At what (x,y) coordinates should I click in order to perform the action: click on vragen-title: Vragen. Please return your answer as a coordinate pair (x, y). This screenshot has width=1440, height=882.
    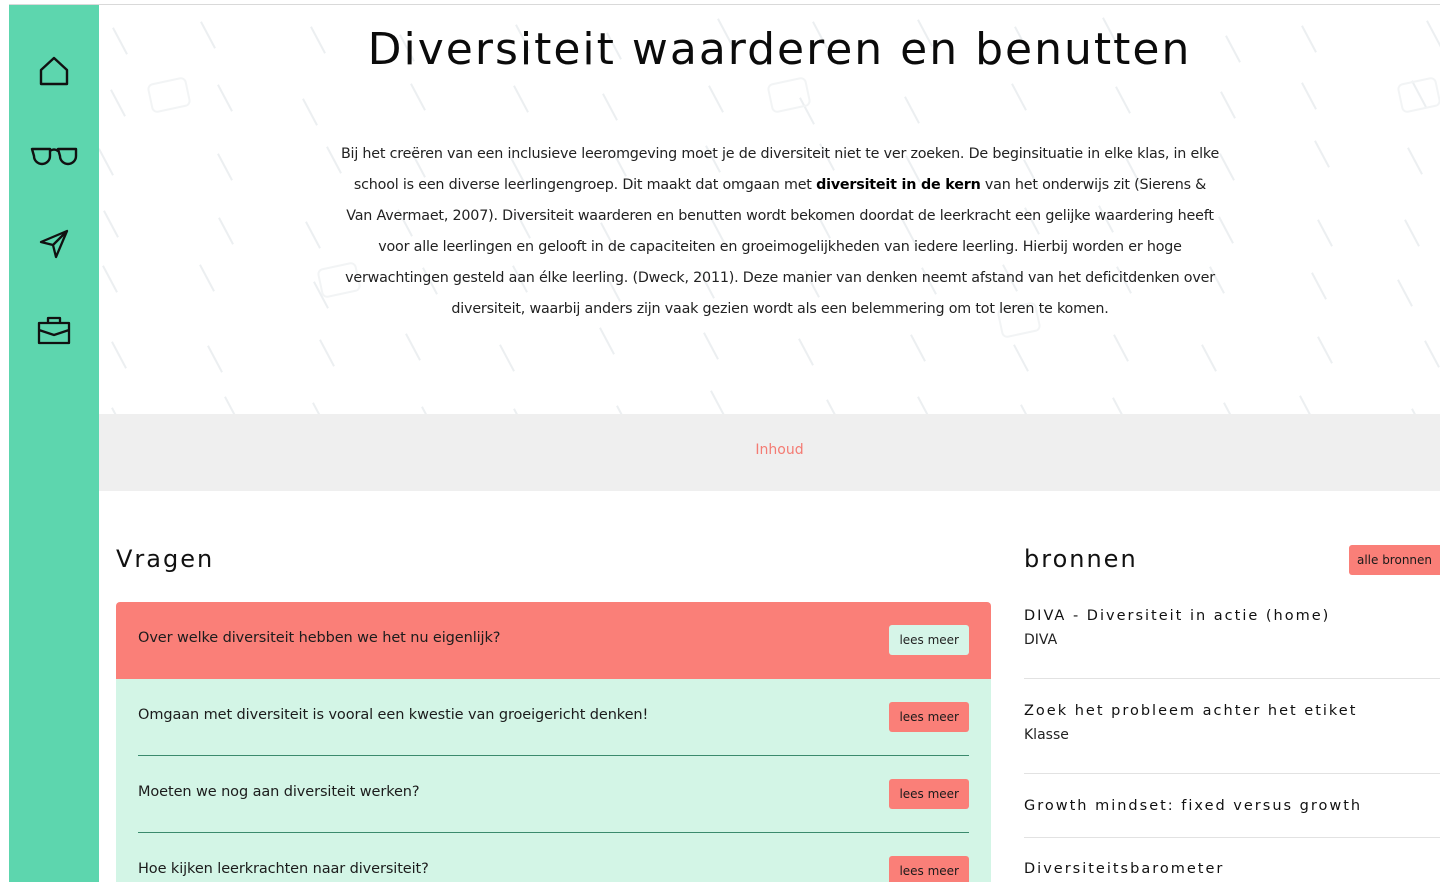
    Looking at the image, I should click on (165, 559).